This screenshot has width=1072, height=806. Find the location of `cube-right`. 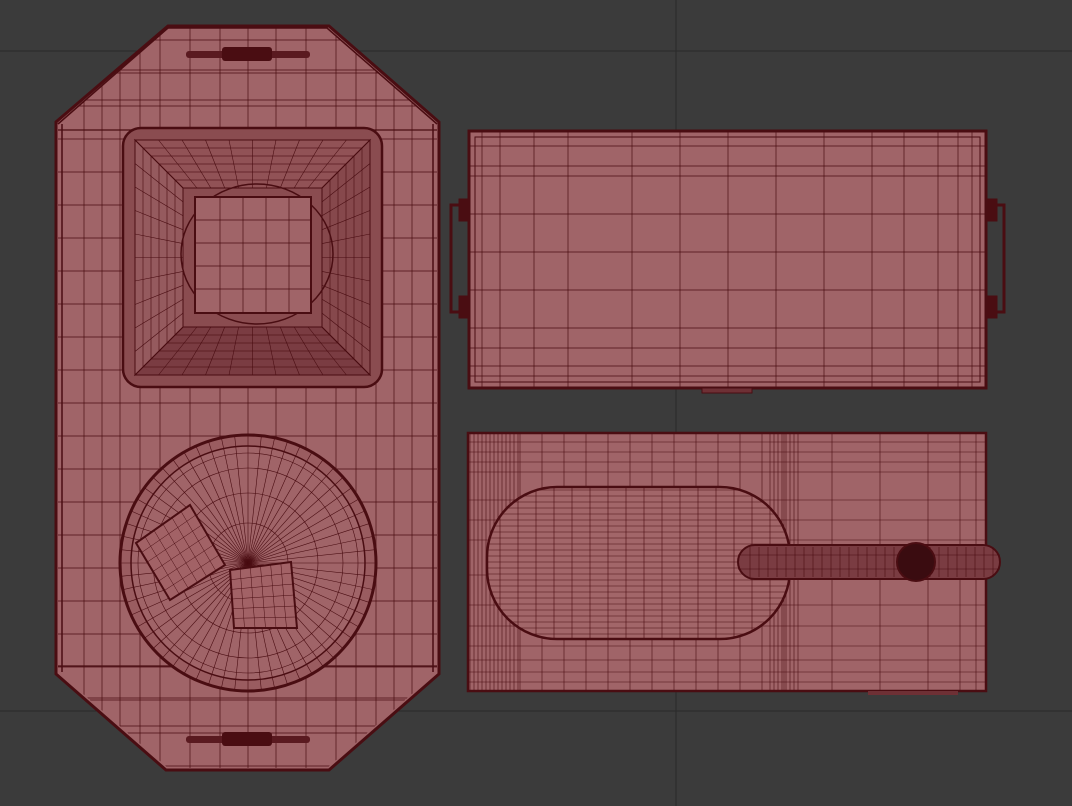

cube-right is located at coordinates (263, 594).